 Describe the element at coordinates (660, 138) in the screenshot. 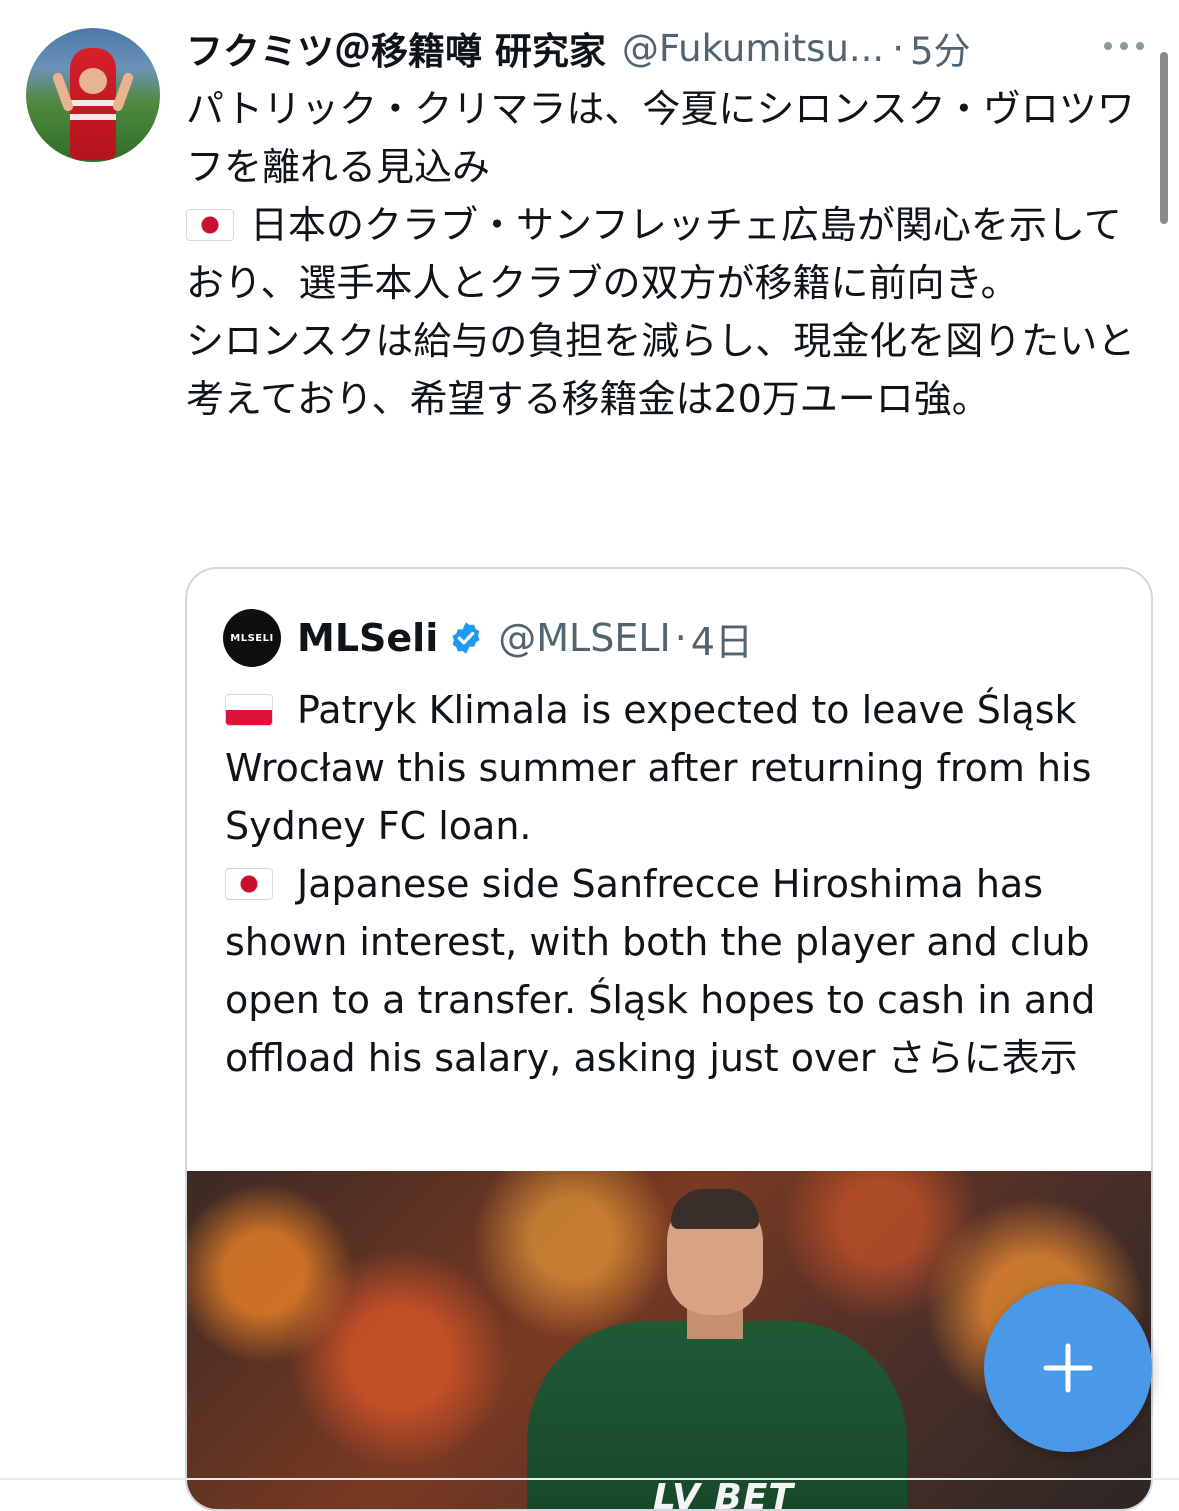

I see `tweet-line: パトリック・クリマラは、今夏にシロンスク・ヴロツワフを離れる見込み` at that location.